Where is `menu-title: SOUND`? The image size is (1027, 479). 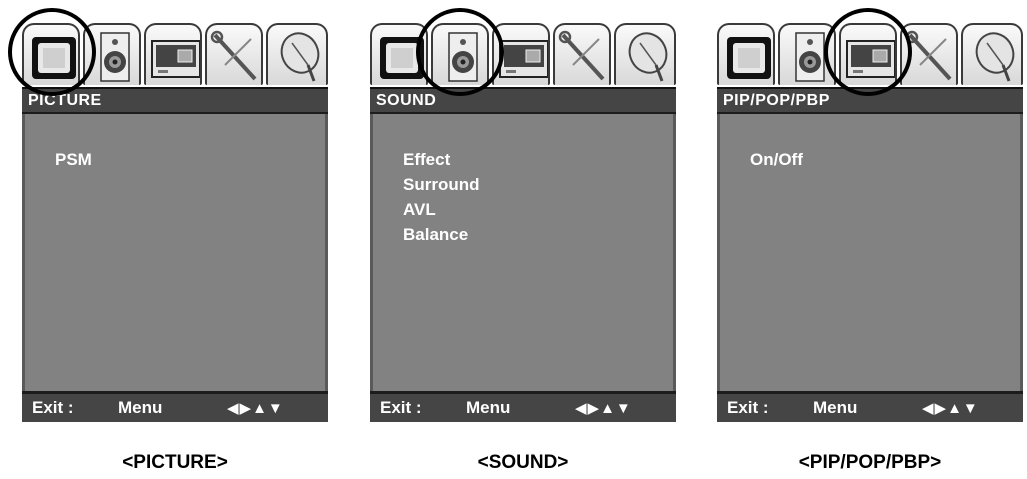 menu-title: SOUND is located at coordinates (406, 100).